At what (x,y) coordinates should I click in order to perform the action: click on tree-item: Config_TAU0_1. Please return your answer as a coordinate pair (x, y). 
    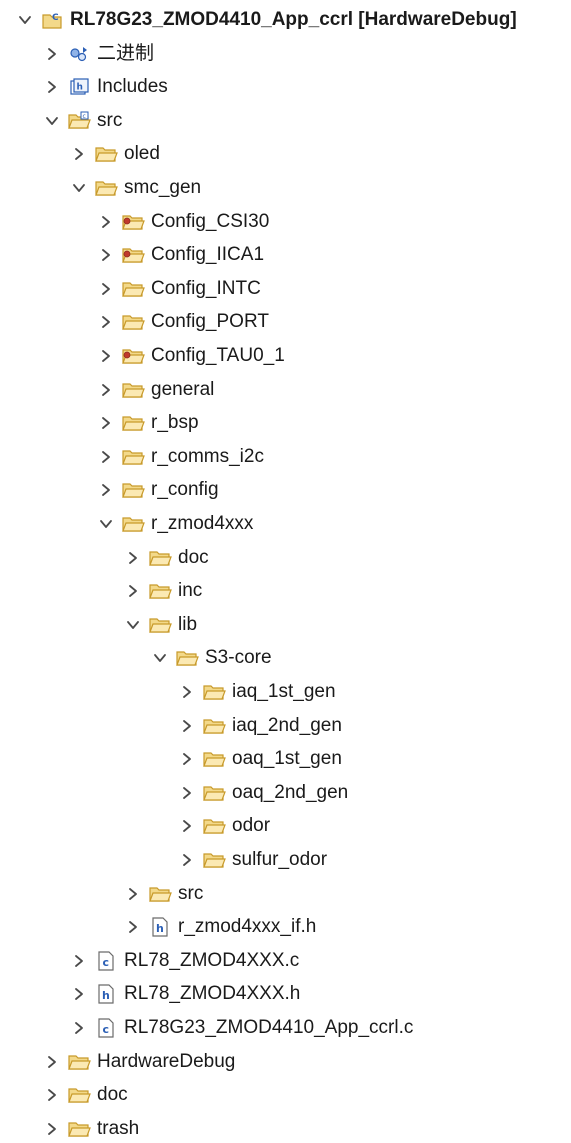
    Looking at the image, I should click on (191, 356).